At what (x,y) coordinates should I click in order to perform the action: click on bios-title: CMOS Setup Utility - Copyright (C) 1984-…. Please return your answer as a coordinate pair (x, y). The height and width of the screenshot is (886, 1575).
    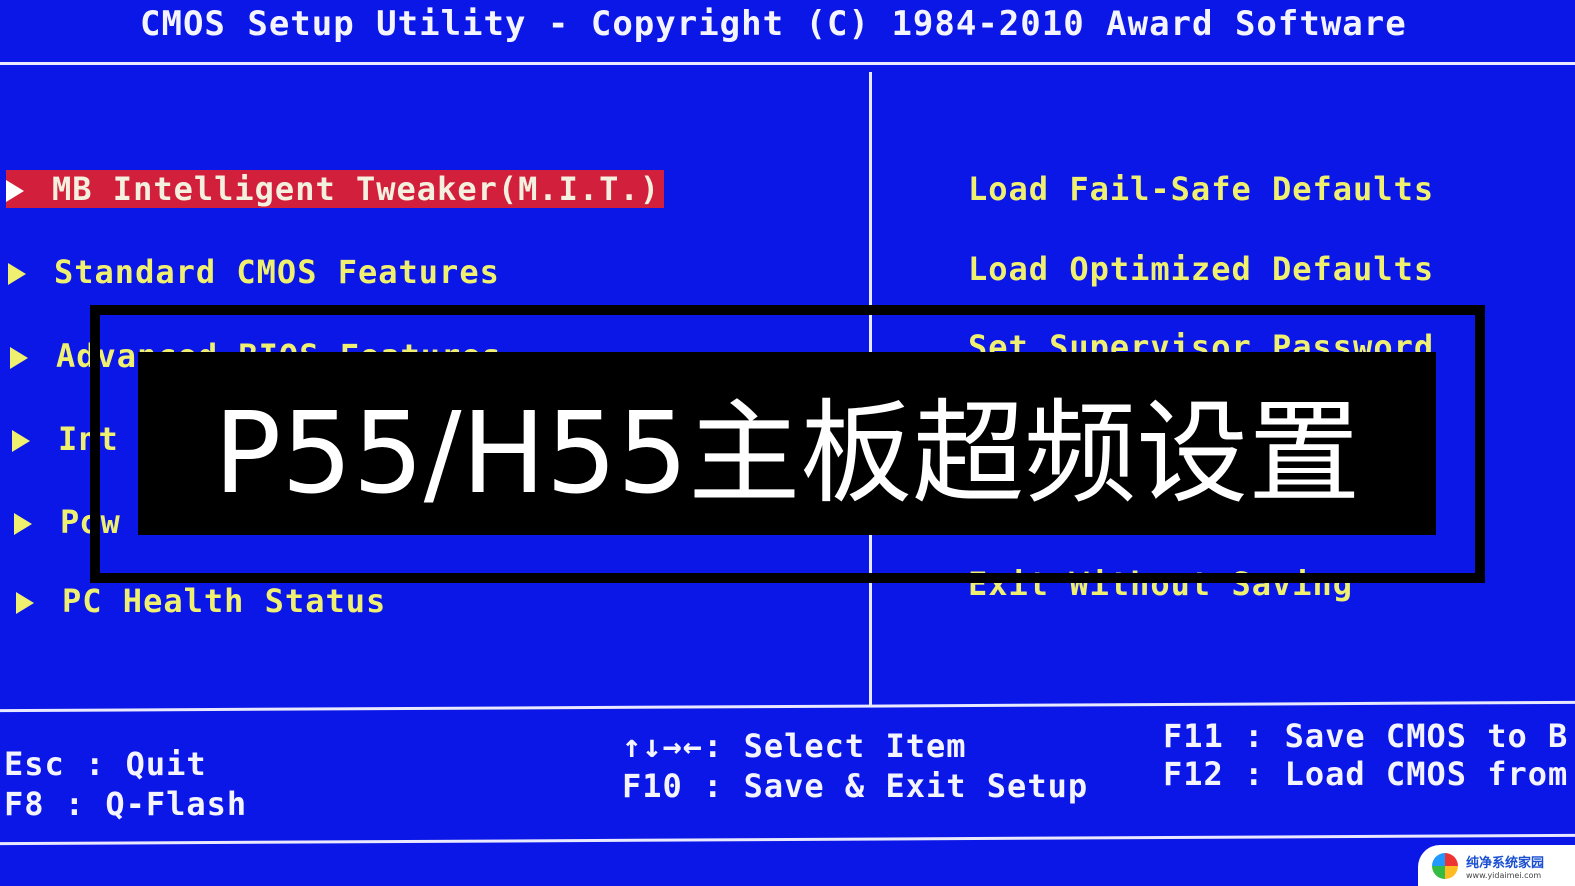
    Looking at the image, I should click on (773, 24).